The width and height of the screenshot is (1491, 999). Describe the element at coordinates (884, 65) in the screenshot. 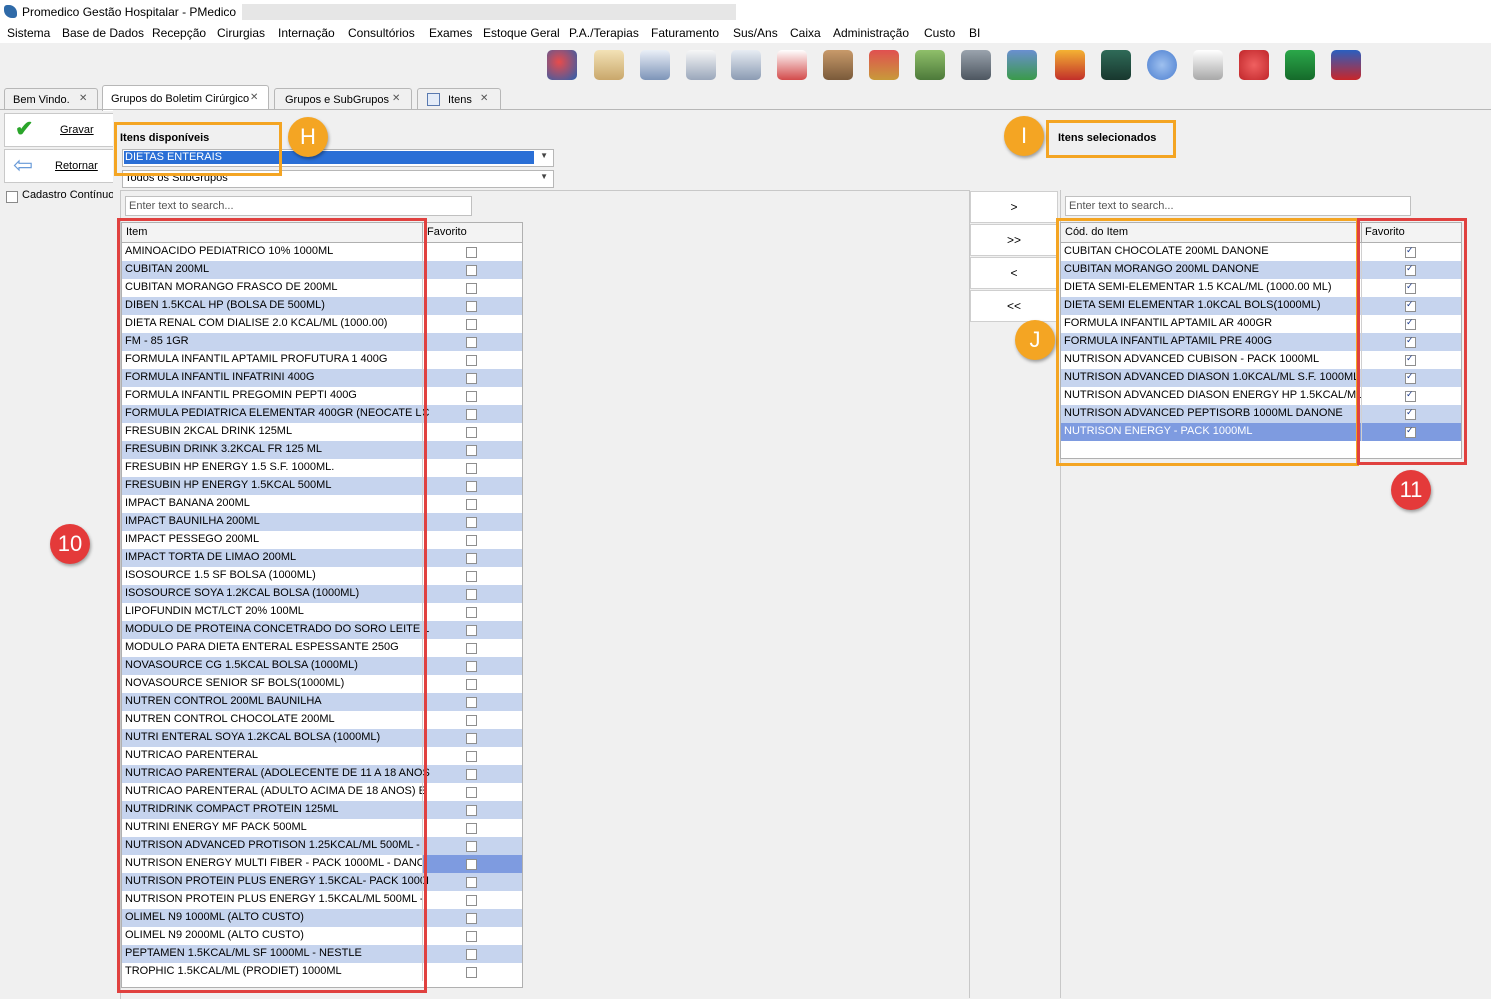

I see `warehouse-icon` at that location.